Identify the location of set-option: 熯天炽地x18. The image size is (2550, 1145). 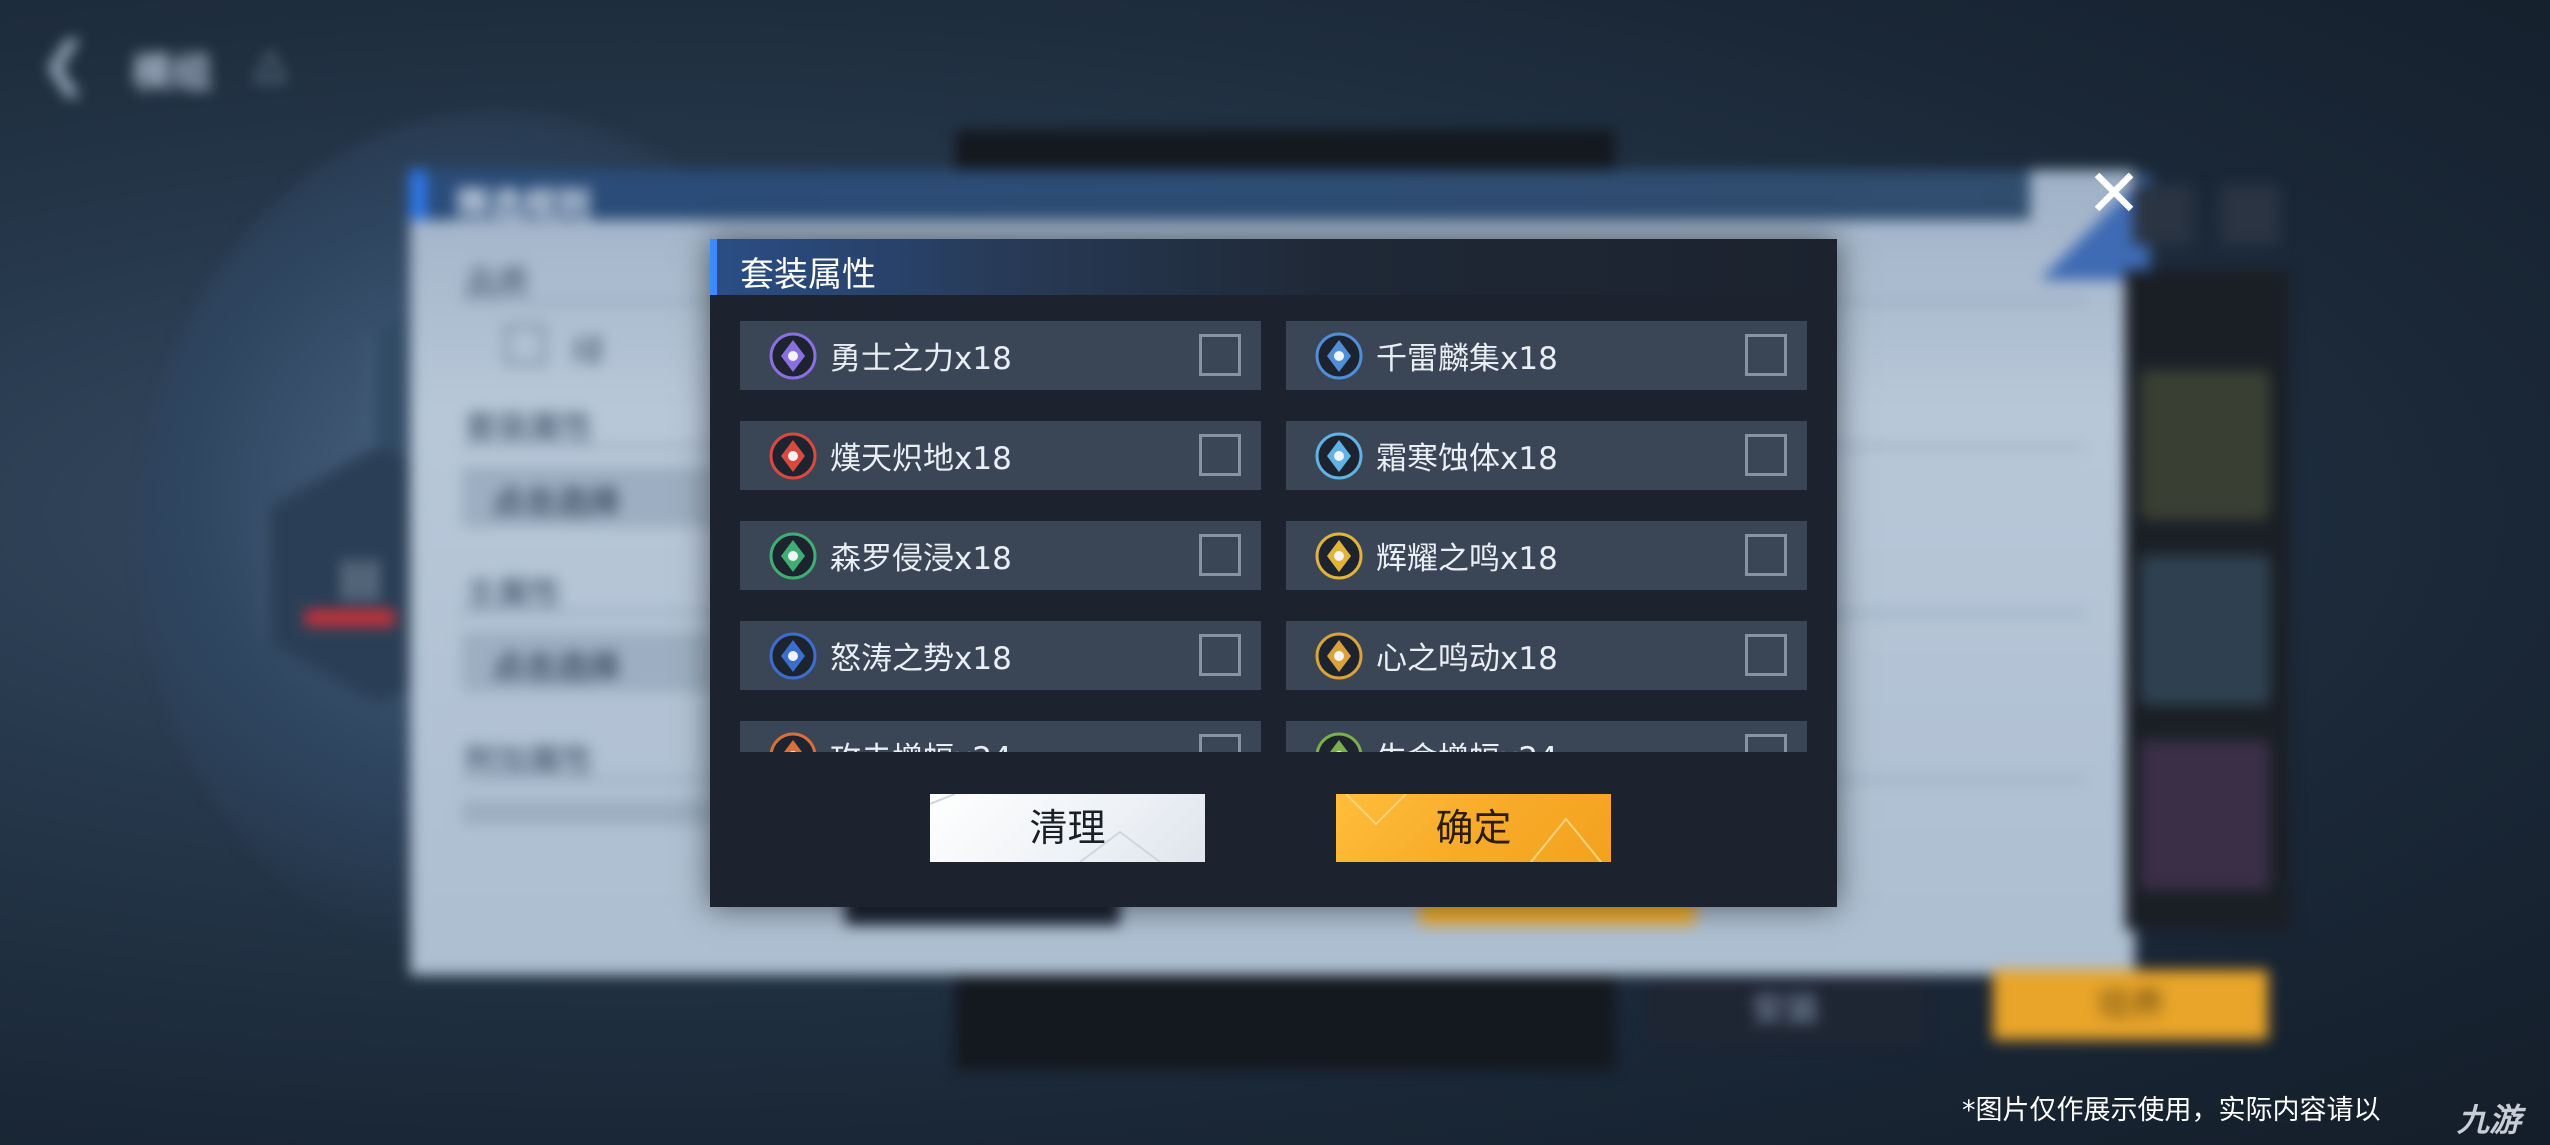
(1000, 455).